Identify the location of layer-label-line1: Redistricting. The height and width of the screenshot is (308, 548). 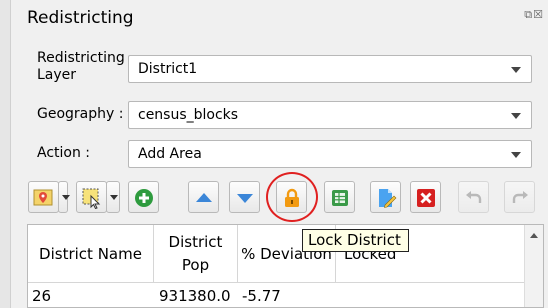
(81, 58).